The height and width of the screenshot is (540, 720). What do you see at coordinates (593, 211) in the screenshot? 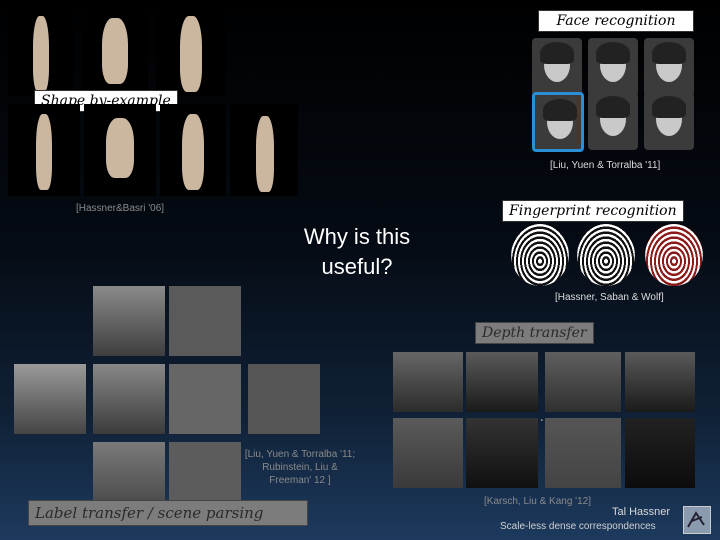
I see `fingerprint-recognition-caption: Fingerprint recognition` at bounding box center [593, 211].